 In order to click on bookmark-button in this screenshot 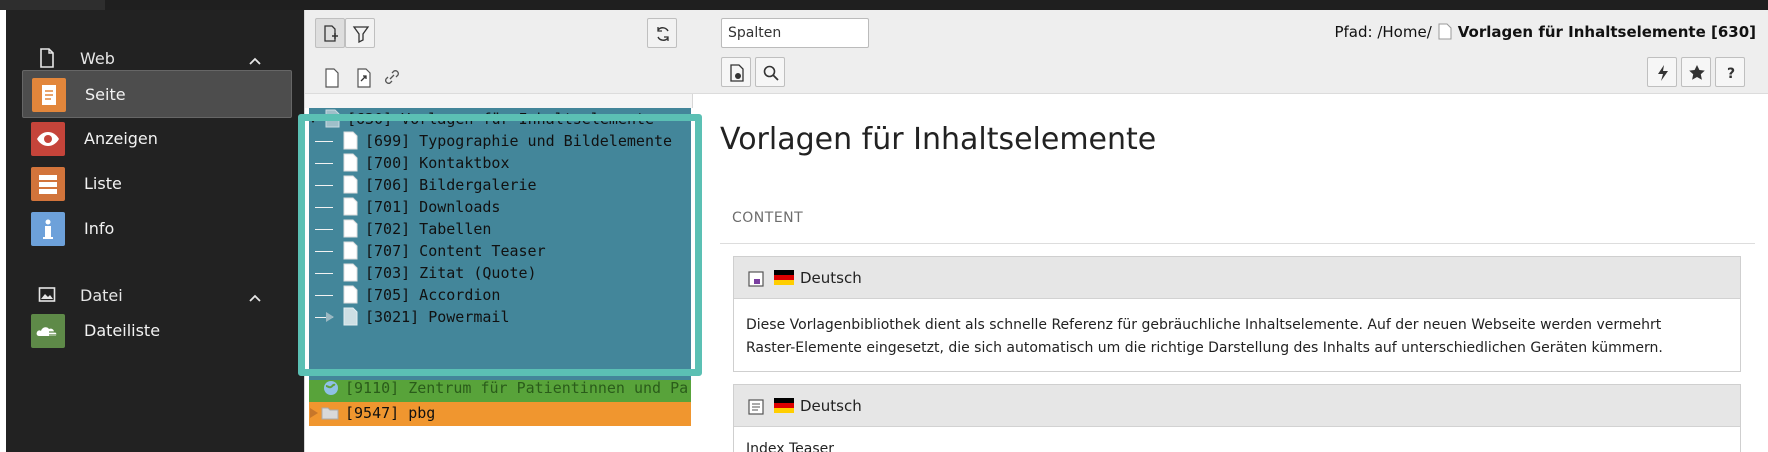, I will do `click(1696, 72)`.